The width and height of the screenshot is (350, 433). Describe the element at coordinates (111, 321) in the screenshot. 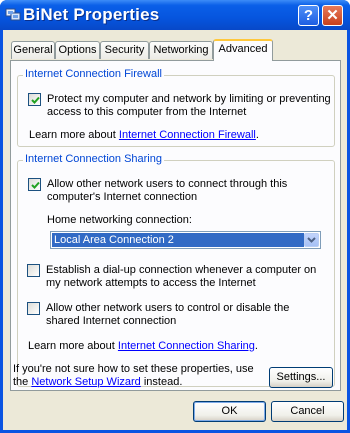

I see `control-label-line2: shared Internet connection` at that location.